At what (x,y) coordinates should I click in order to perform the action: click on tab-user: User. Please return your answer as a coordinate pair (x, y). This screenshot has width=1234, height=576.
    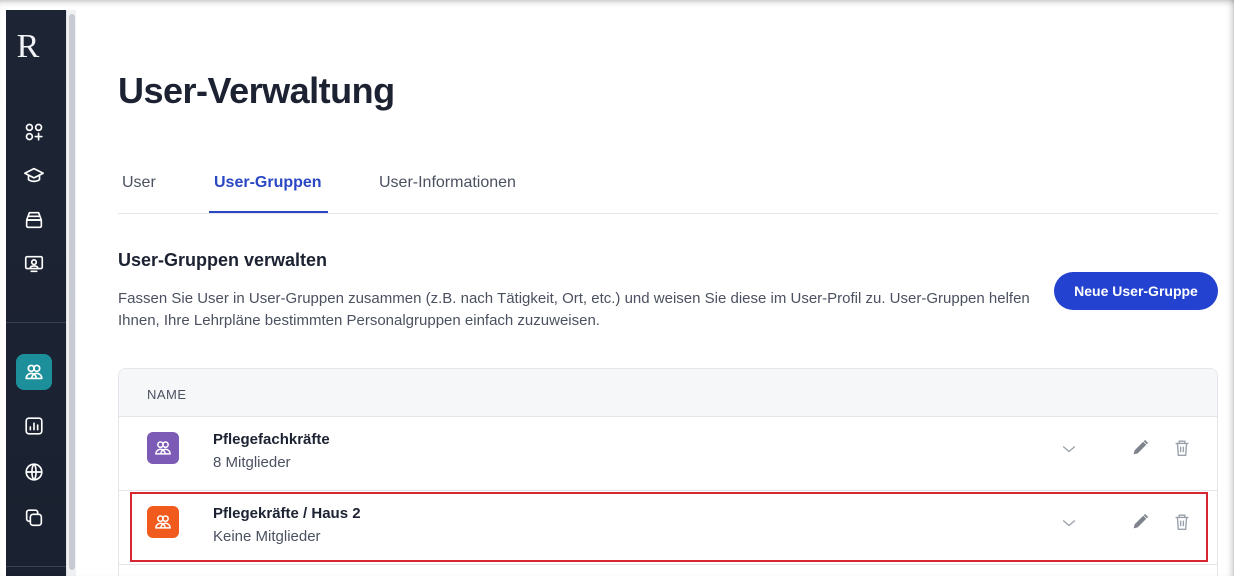
    Looking at the image, I should click on (139, 183).